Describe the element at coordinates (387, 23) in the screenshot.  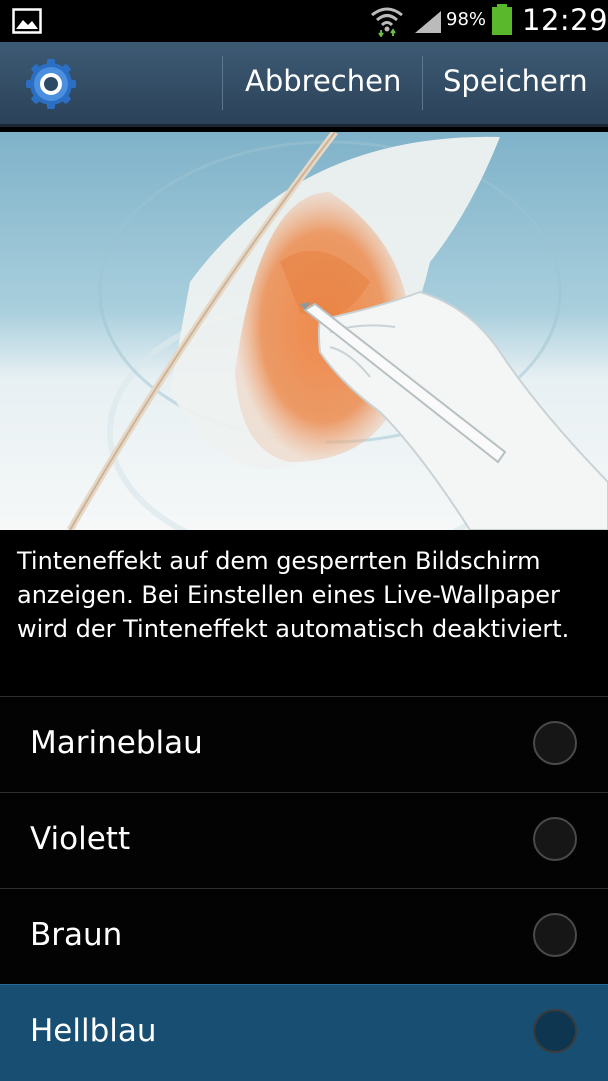
I see `wifi-icon` at that location.